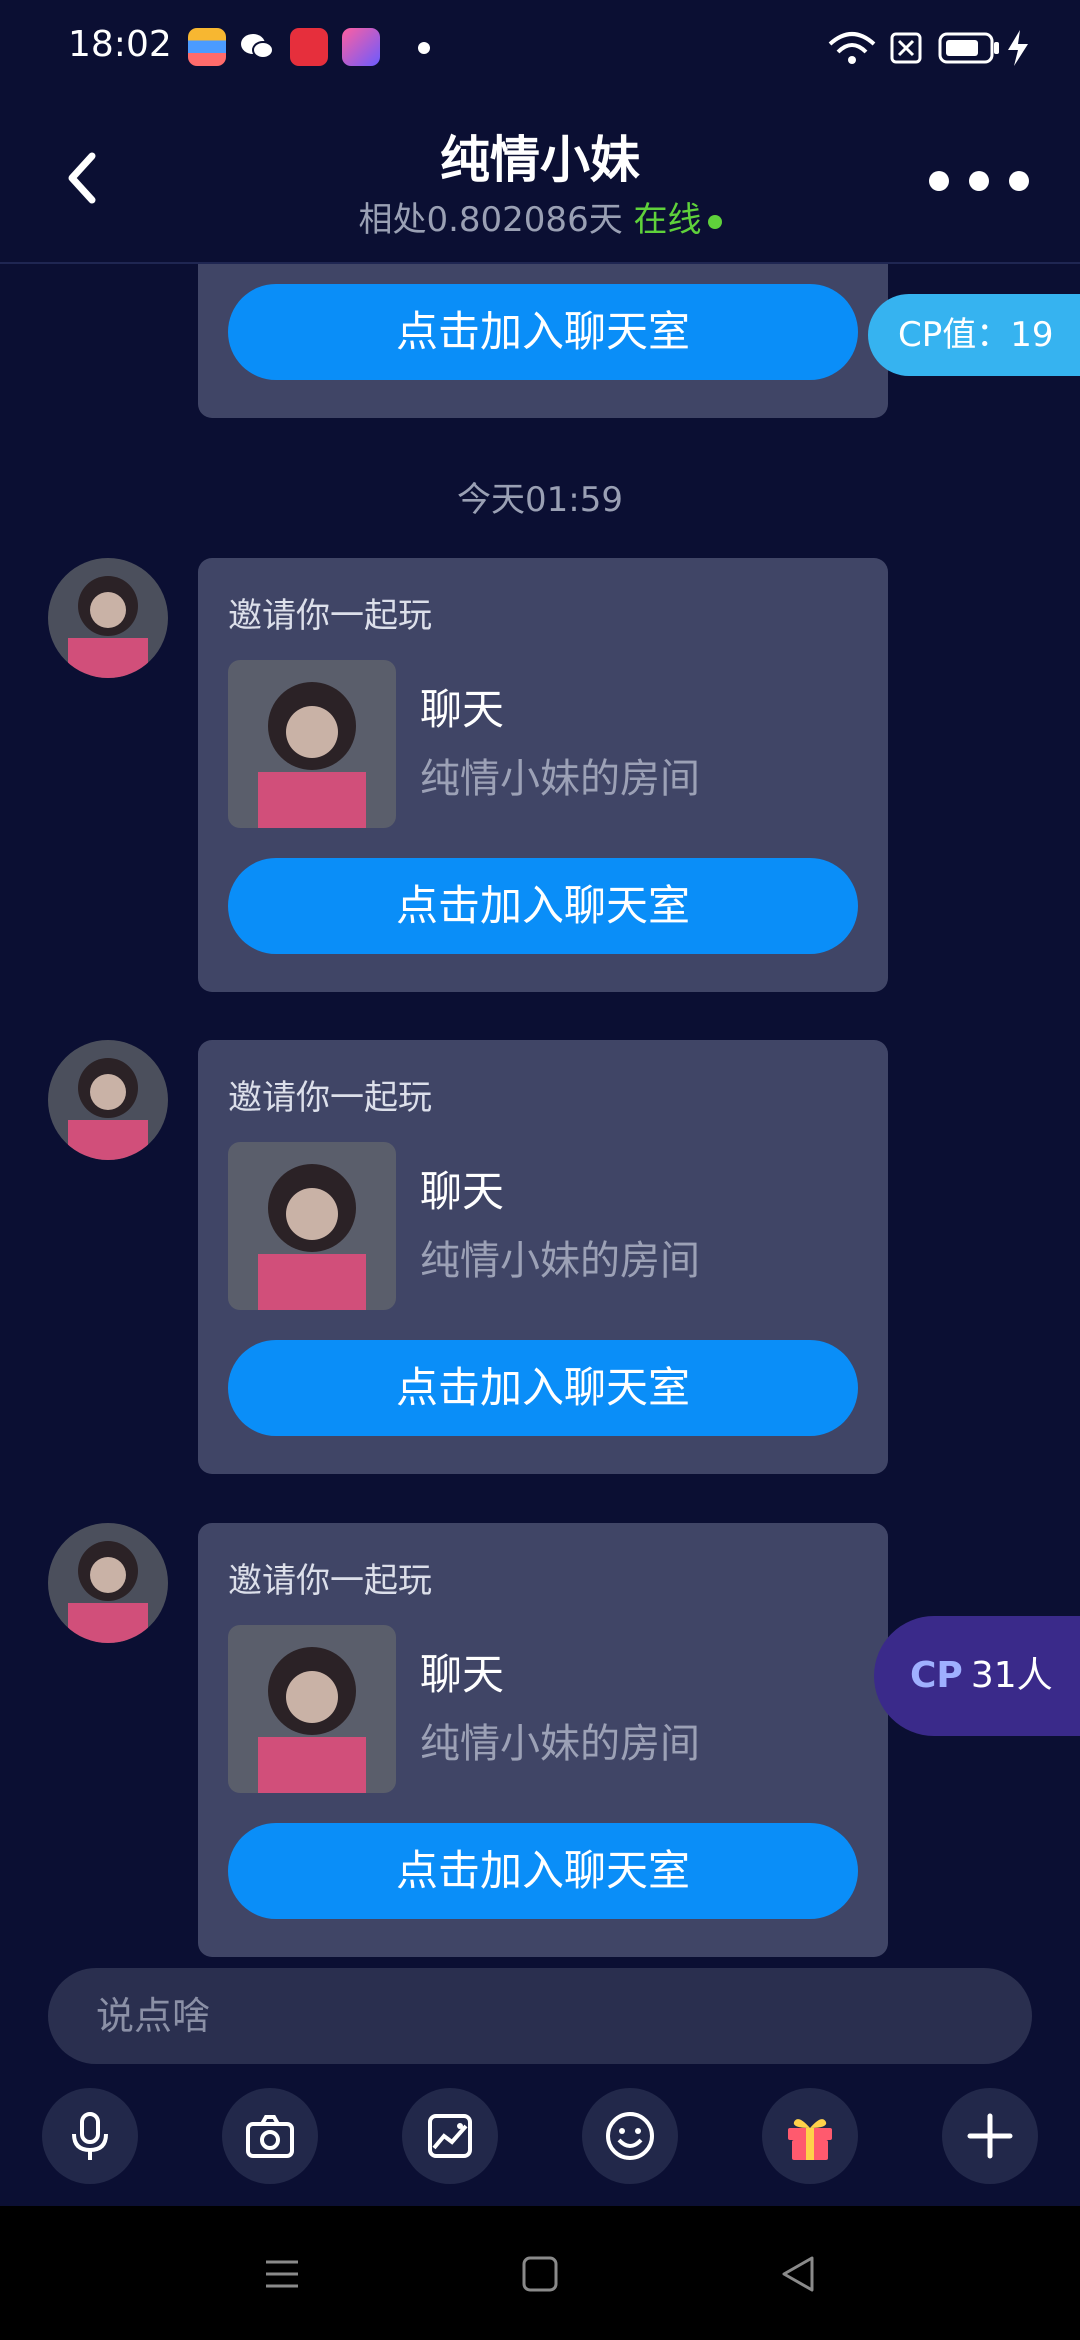  I want to click on wallet-app-icon, so click(207, 47).